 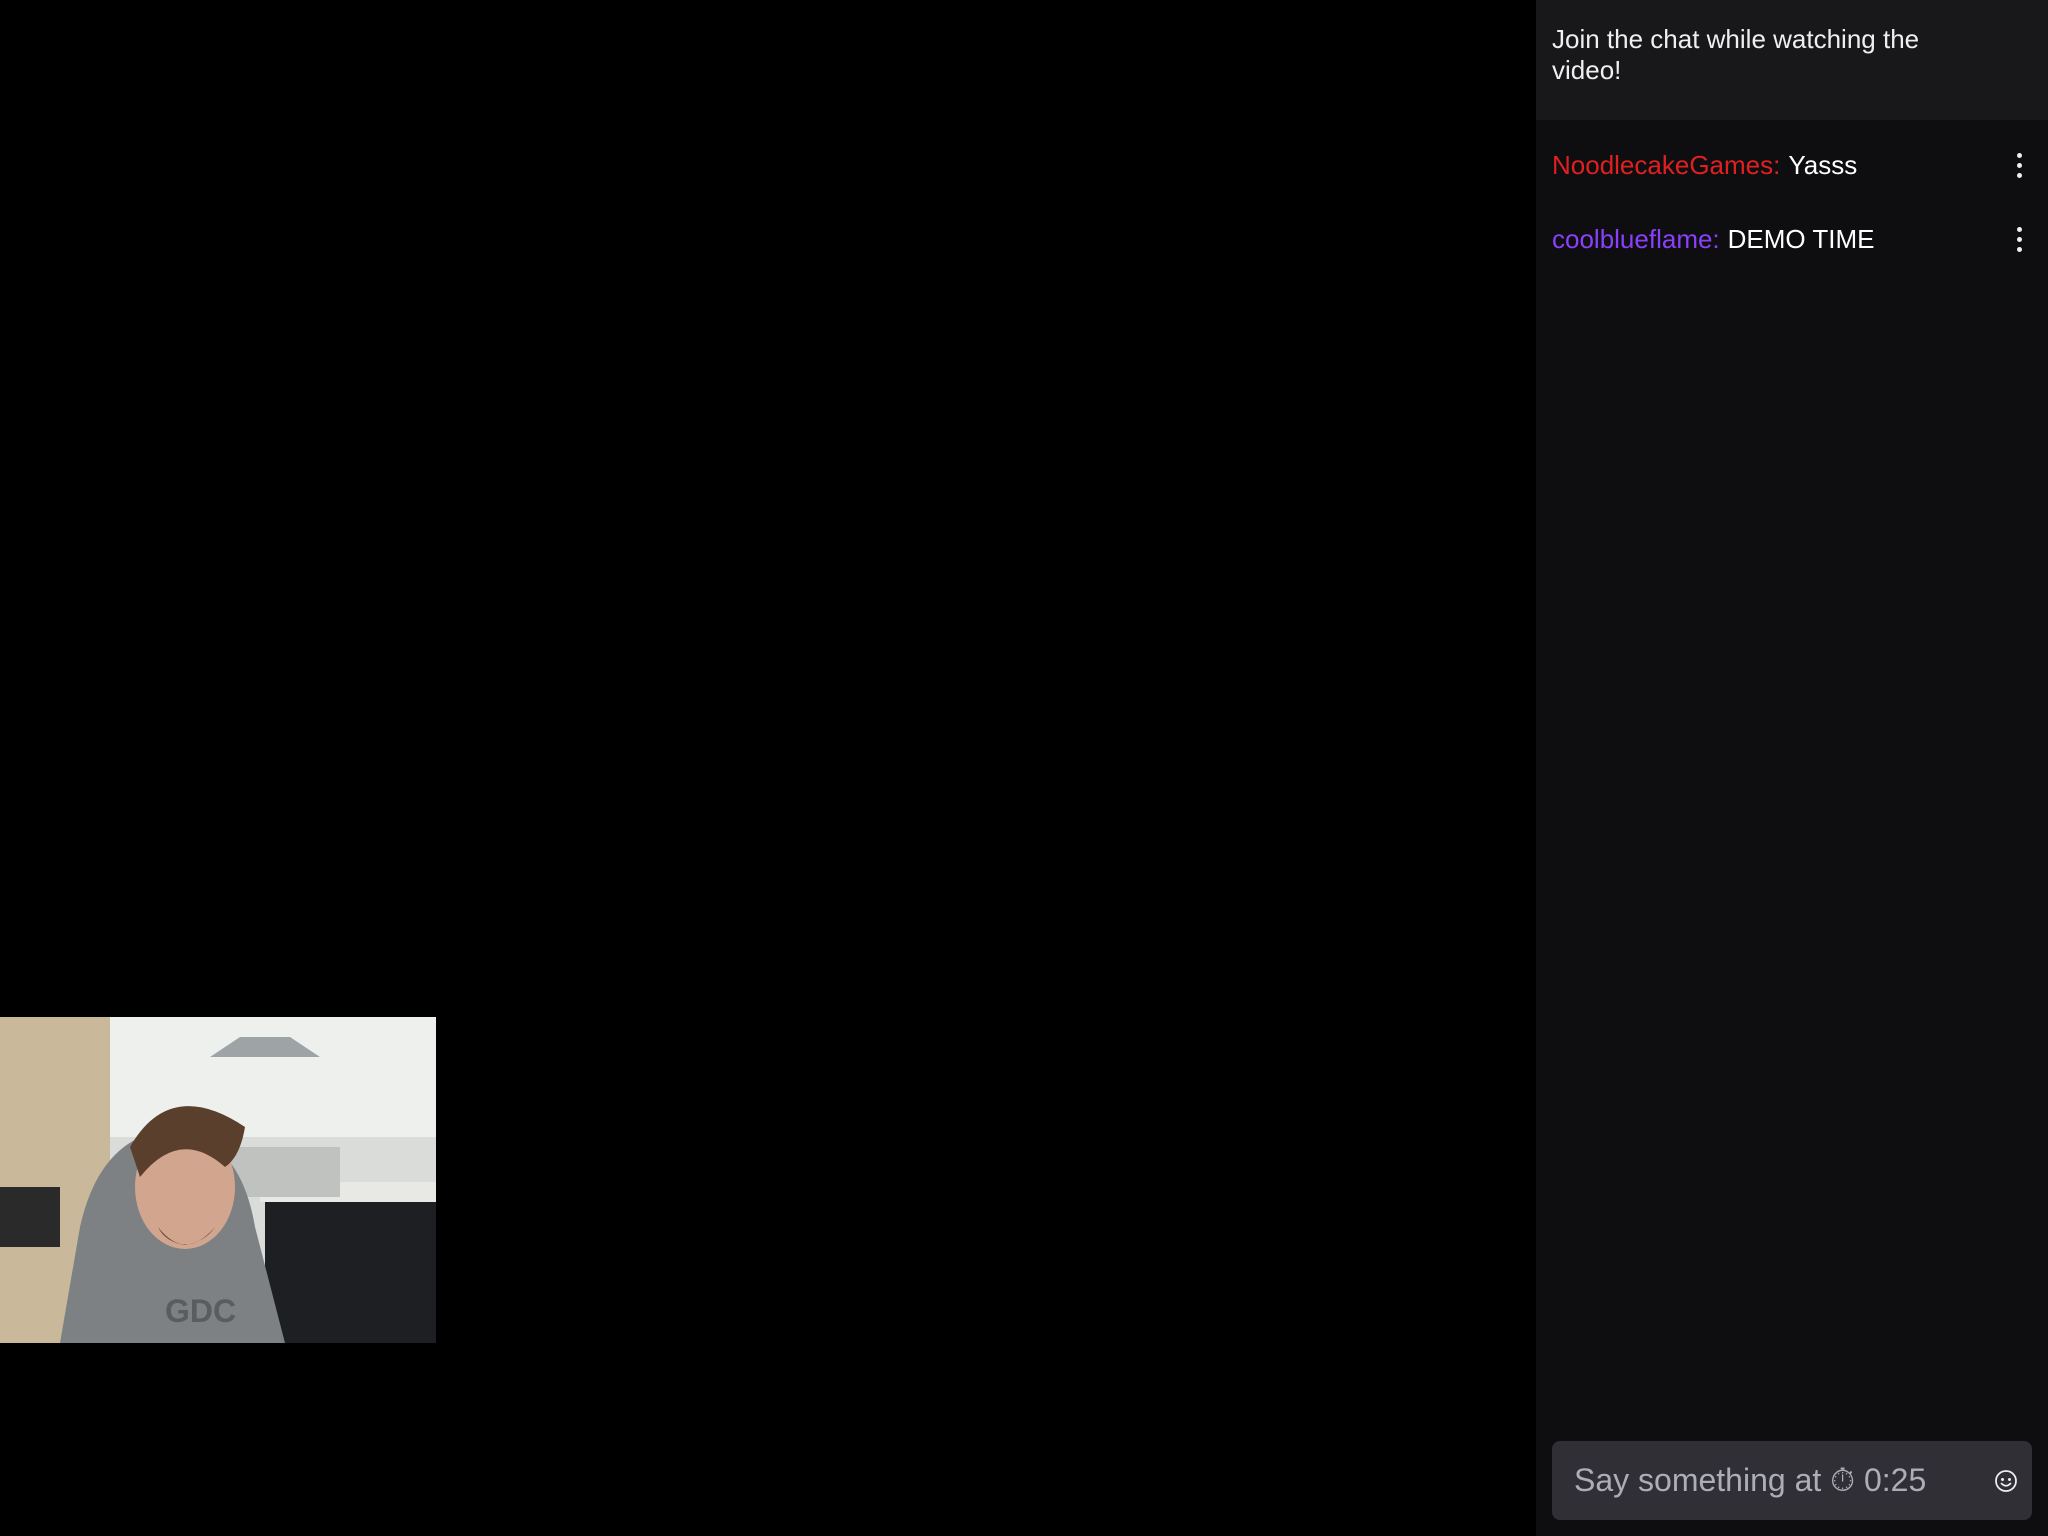 I want to click on chat-message-text: Yasss, so click(x=1823, y=164).